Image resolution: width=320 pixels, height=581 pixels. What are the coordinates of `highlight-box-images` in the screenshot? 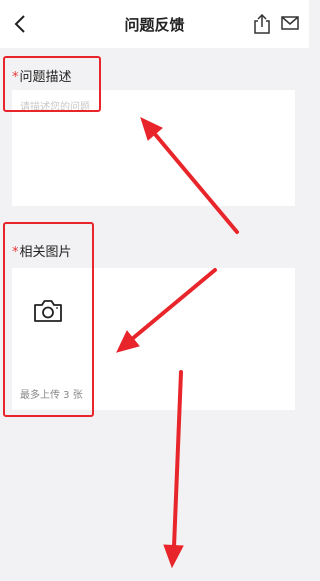 It's located at (48, 319).